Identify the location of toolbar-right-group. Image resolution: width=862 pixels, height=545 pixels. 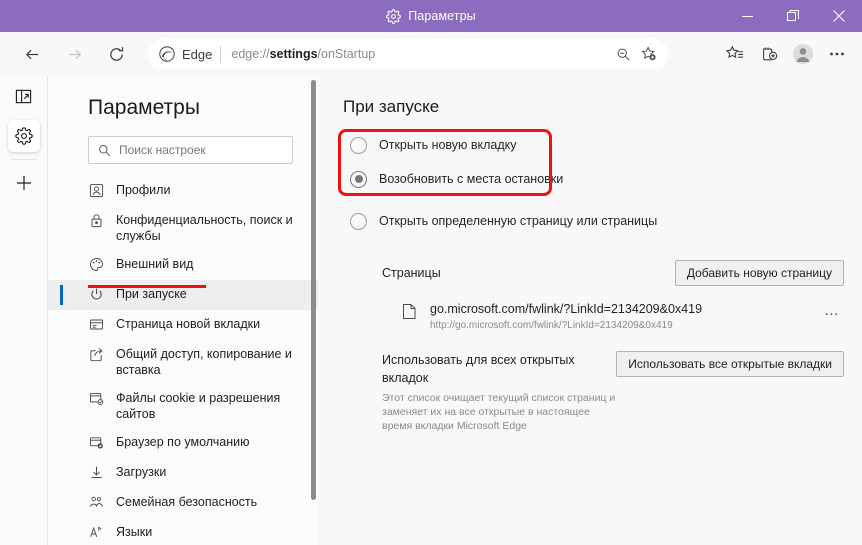
(786, 54).